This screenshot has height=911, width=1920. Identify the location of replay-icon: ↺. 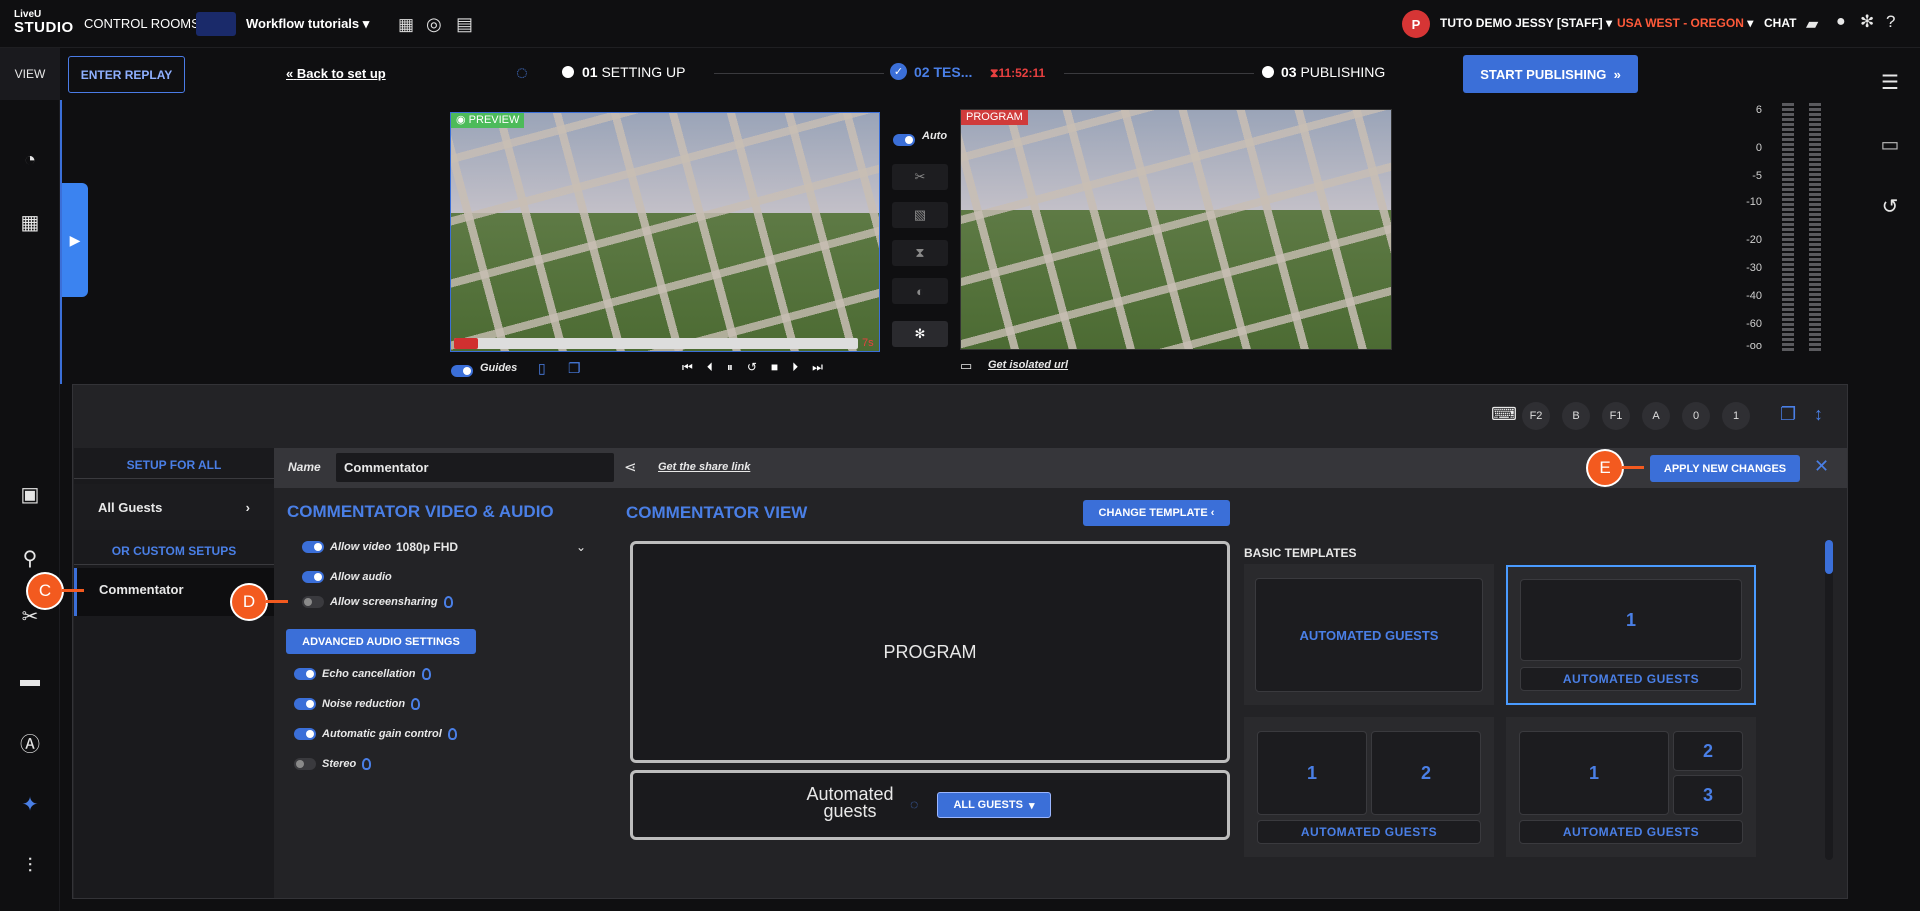
(759, 367).